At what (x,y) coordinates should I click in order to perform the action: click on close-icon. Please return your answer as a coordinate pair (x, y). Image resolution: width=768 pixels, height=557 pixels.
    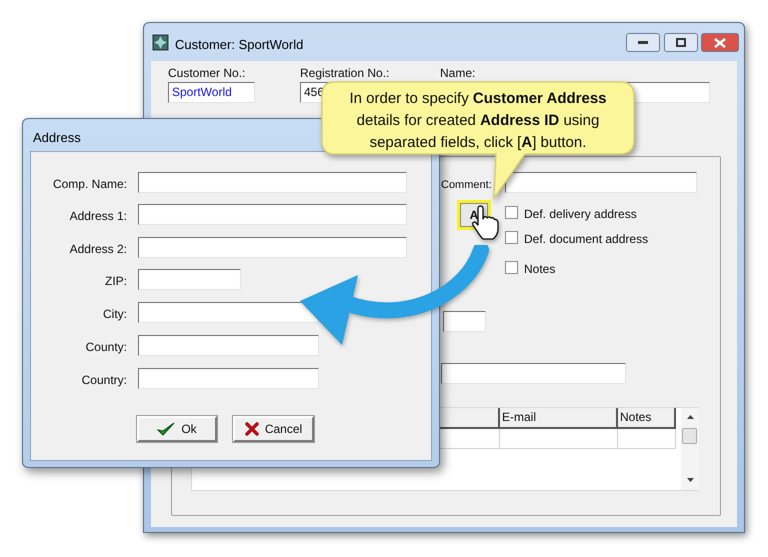
    Looking at the image, I should click on (720, 43).